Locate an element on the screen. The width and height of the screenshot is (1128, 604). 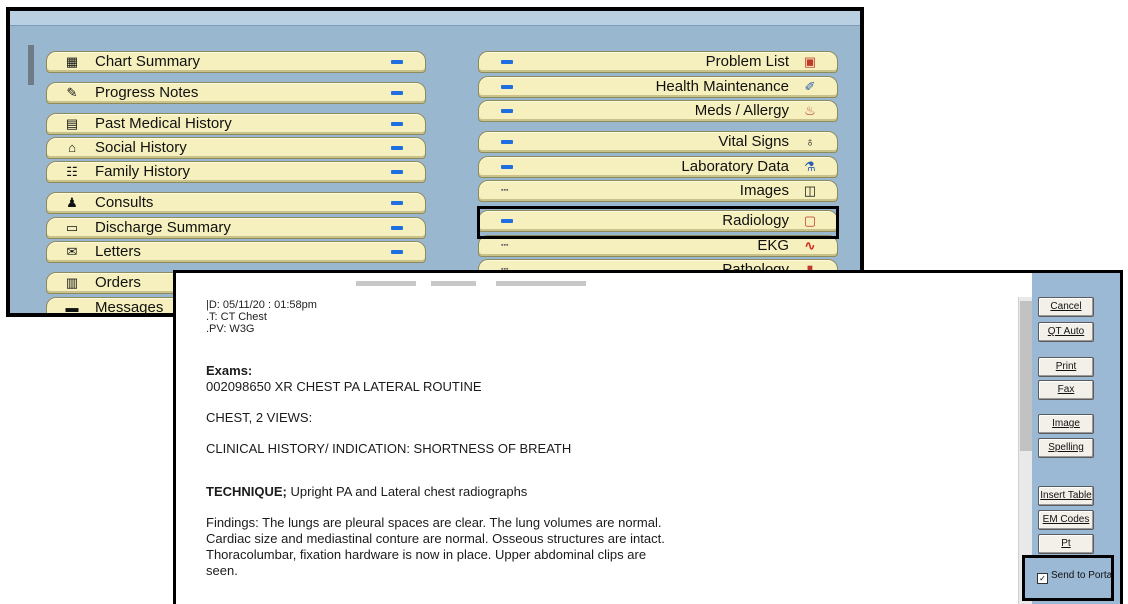
people-icon: ♟ is located at coordinates (72, 202).